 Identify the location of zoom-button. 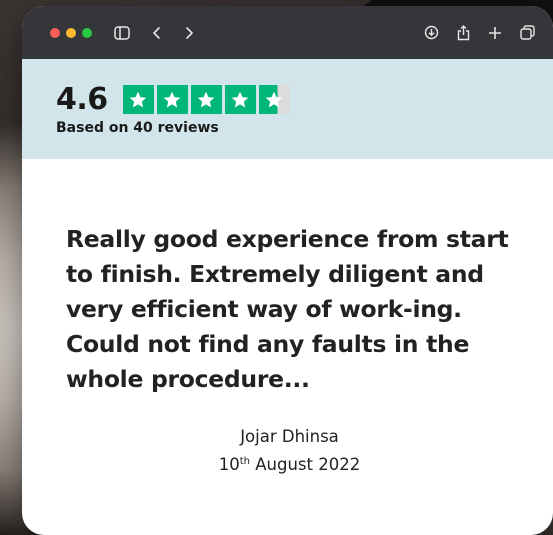
(87, 32).